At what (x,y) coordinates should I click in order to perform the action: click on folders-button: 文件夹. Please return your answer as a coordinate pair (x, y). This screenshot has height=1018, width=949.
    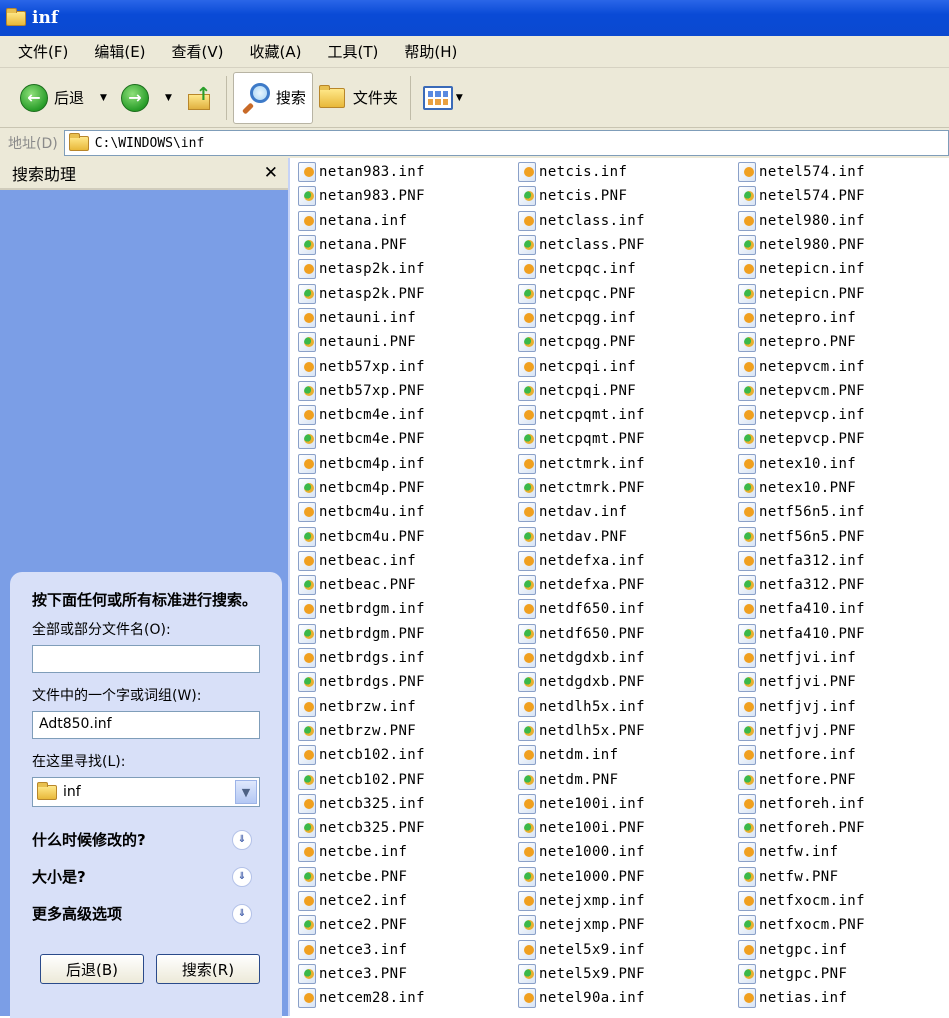
    Looking at the image, I should click on (358, 98).